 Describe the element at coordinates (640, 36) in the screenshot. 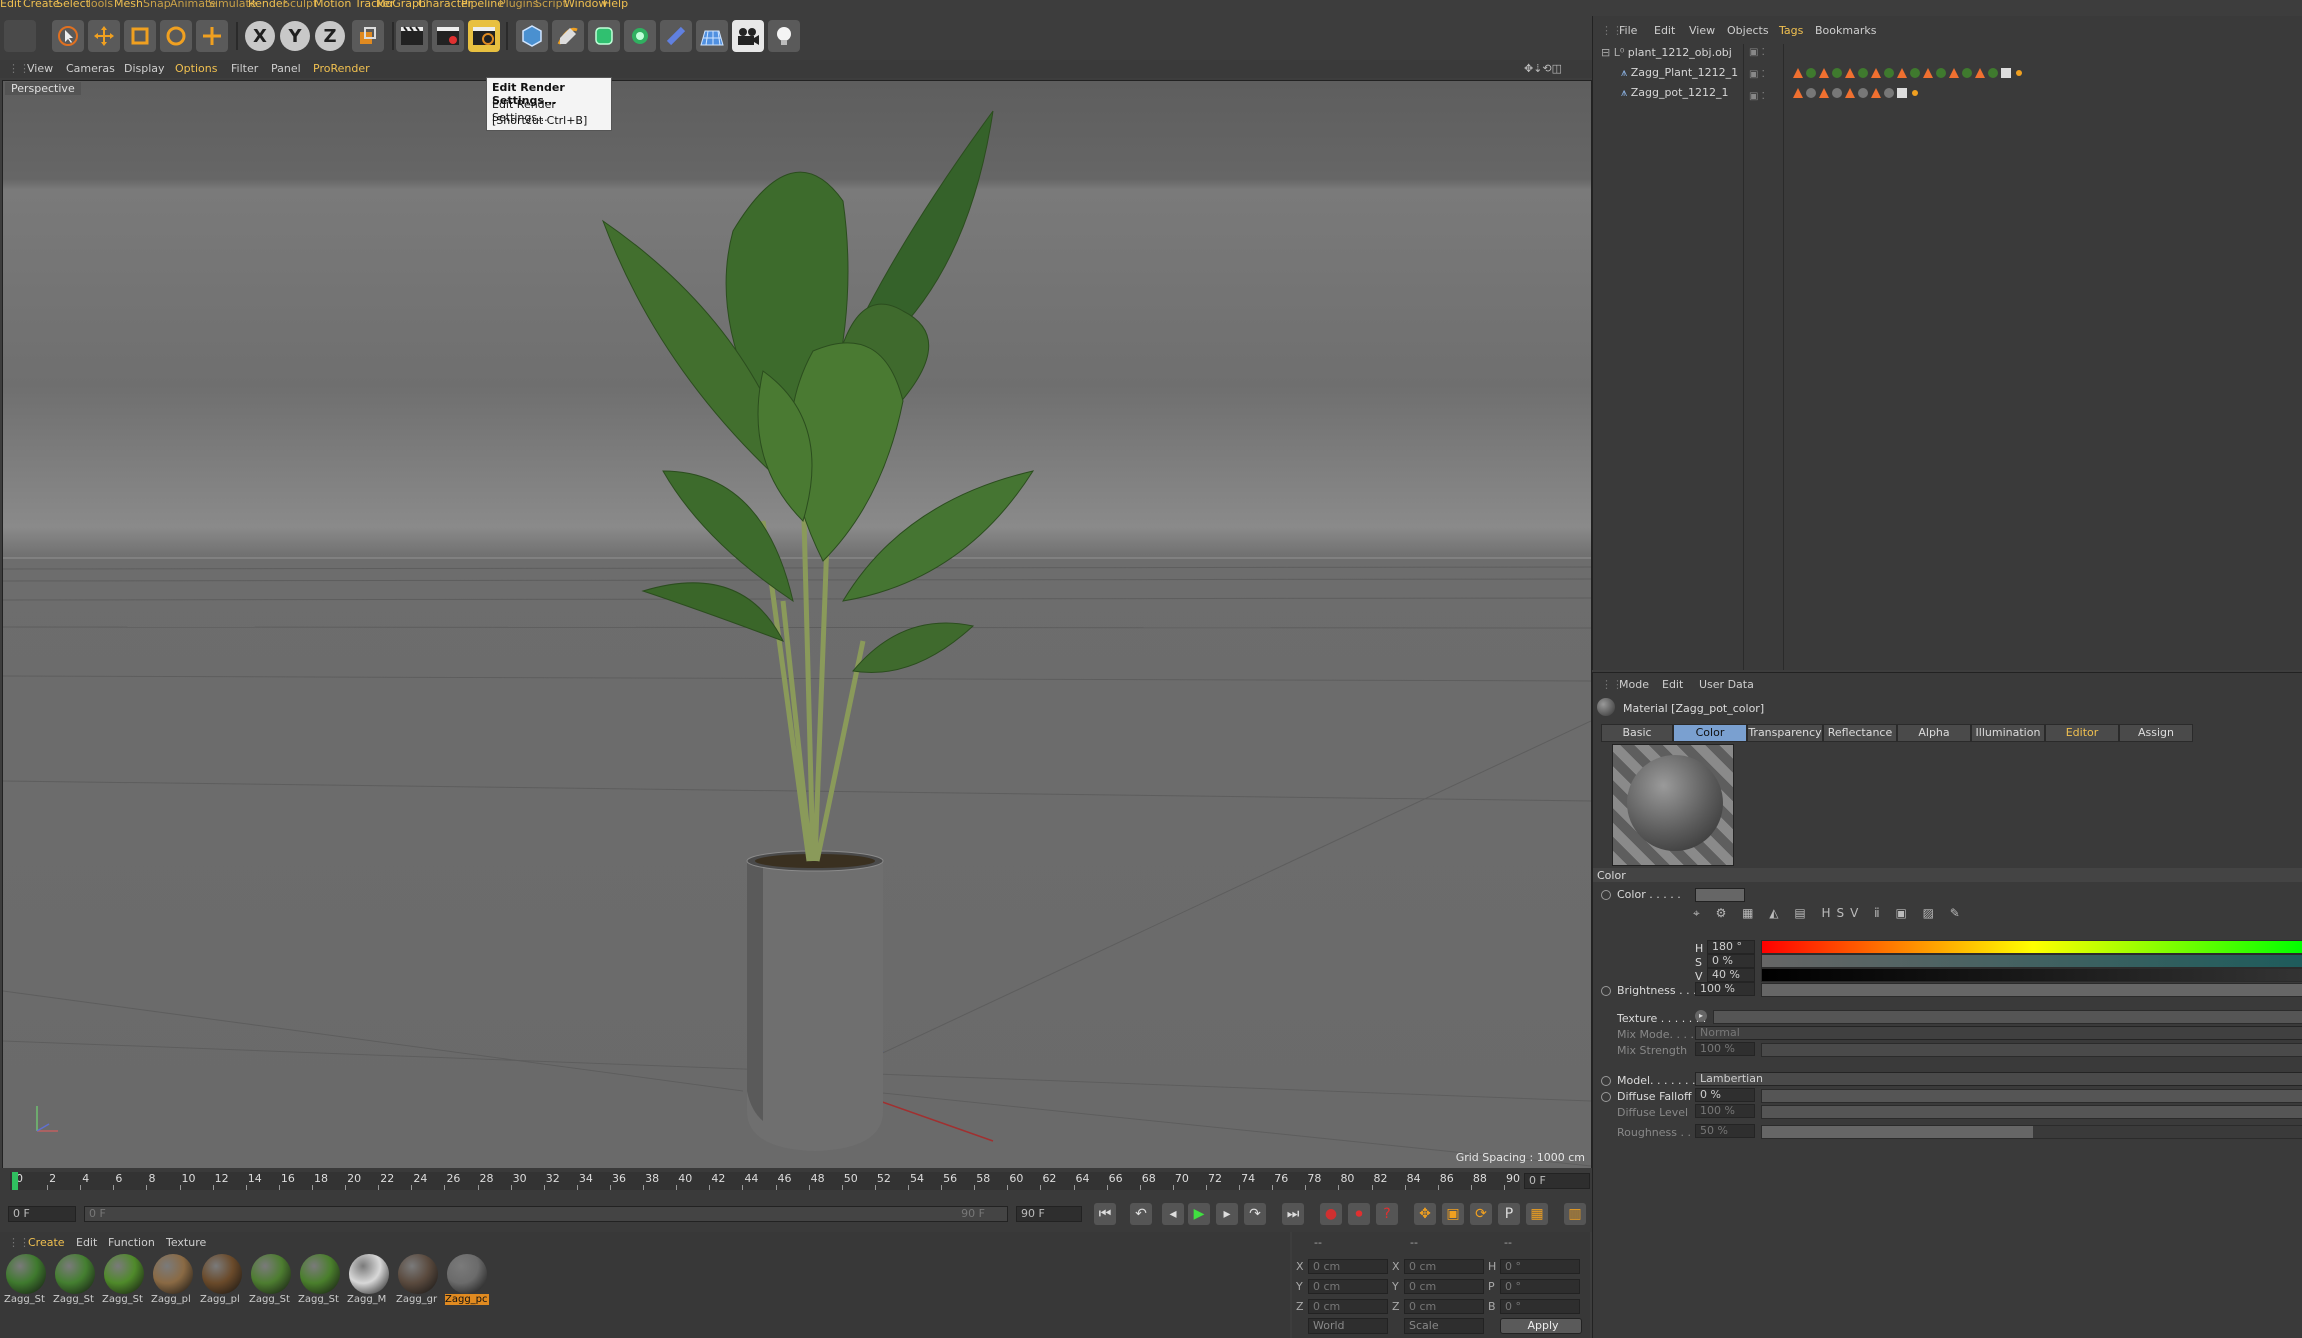

I see `cloner-icon` at that location.